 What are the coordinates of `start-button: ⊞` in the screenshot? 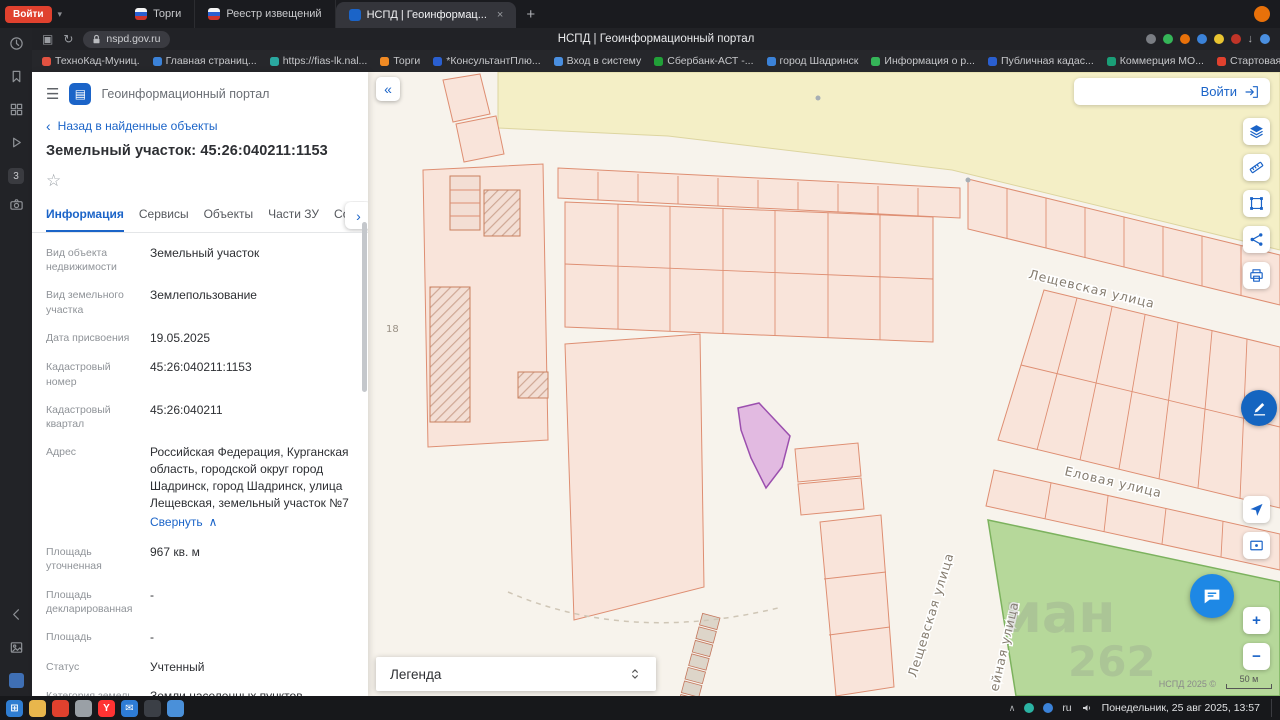 It's located at (14, 708).